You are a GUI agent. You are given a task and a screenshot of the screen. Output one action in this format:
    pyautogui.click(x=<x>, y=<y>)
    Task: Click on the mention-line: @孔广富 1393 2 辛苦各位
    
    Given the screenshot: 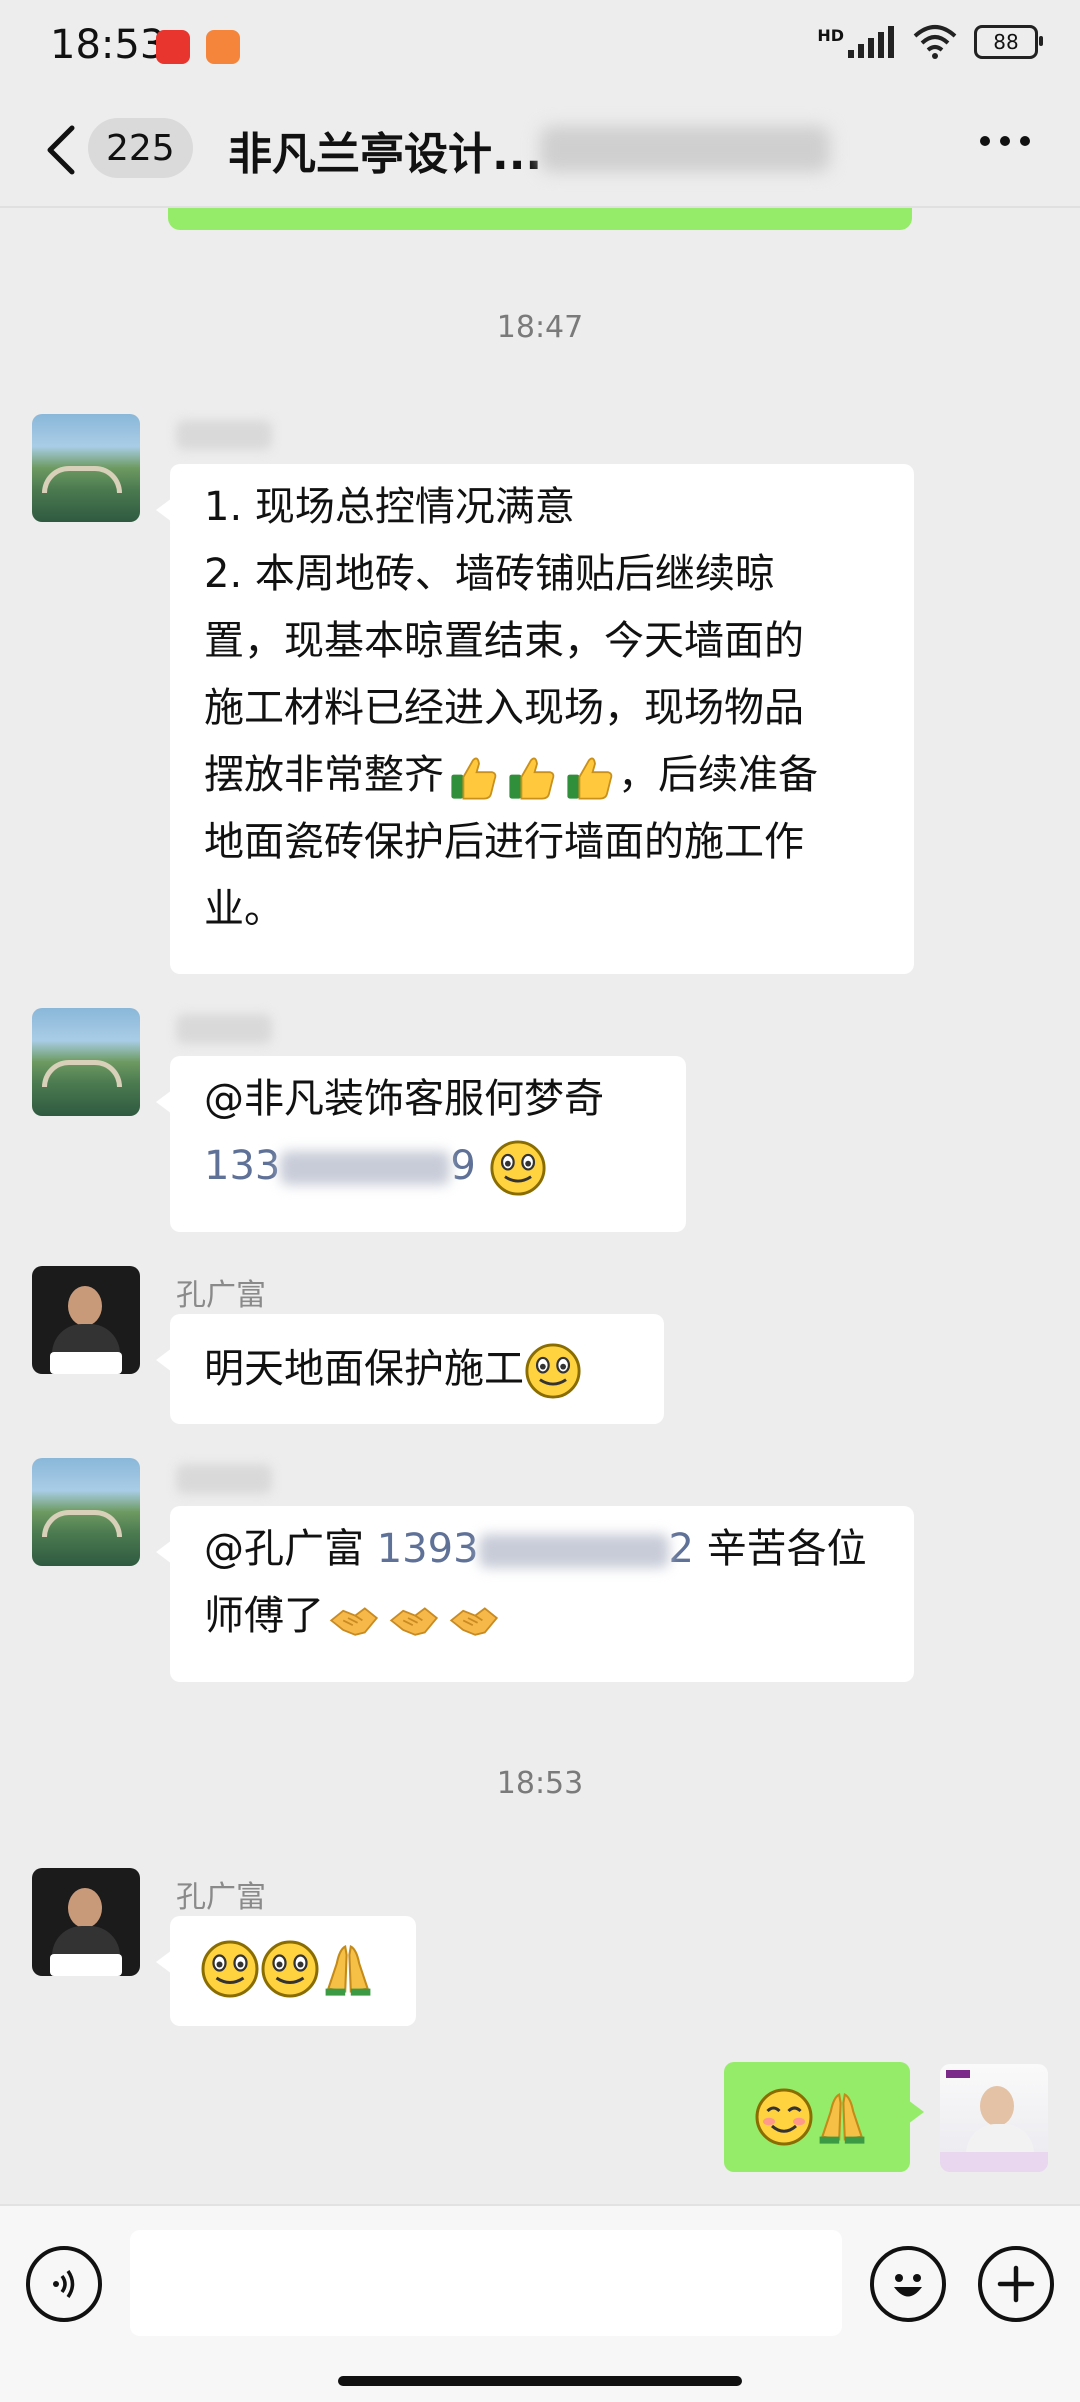 What is the action you would take?
    pyautogui.click(x=542, y=1549)
    